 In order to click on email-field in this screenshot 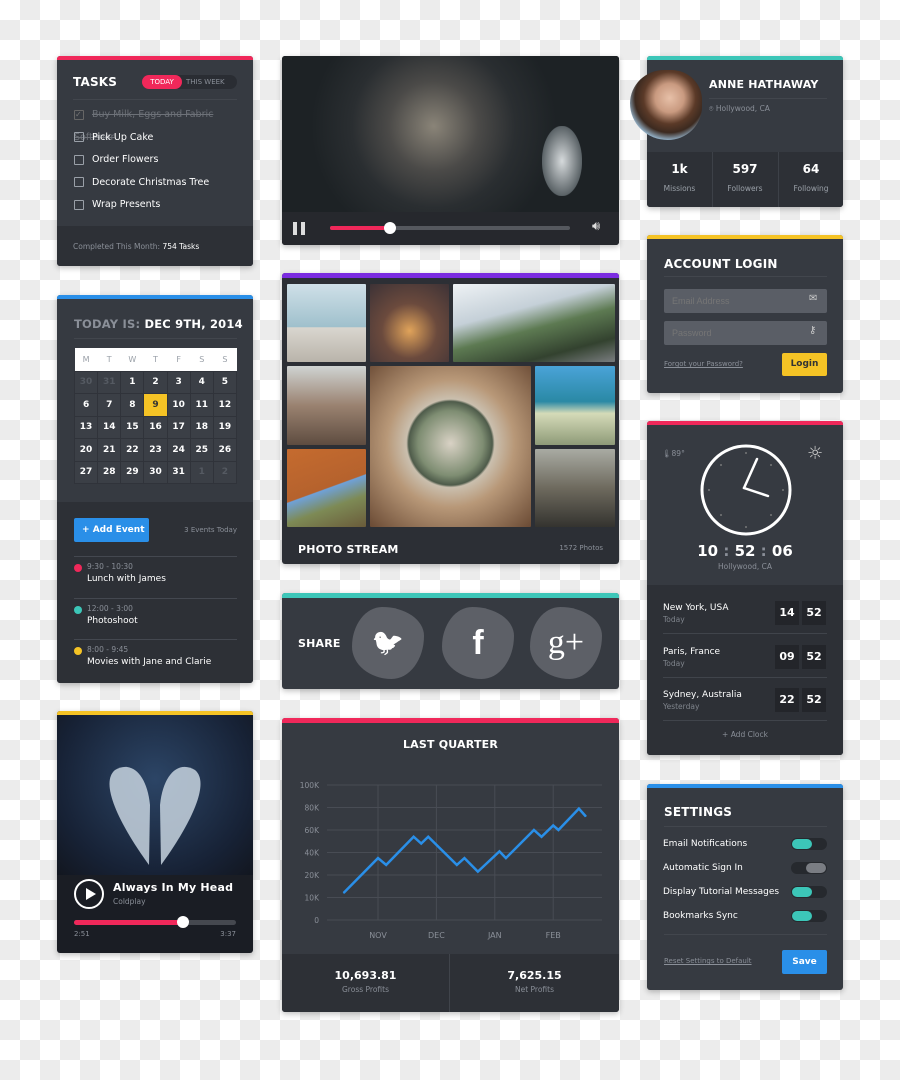, I will do `click(745, 301)`.